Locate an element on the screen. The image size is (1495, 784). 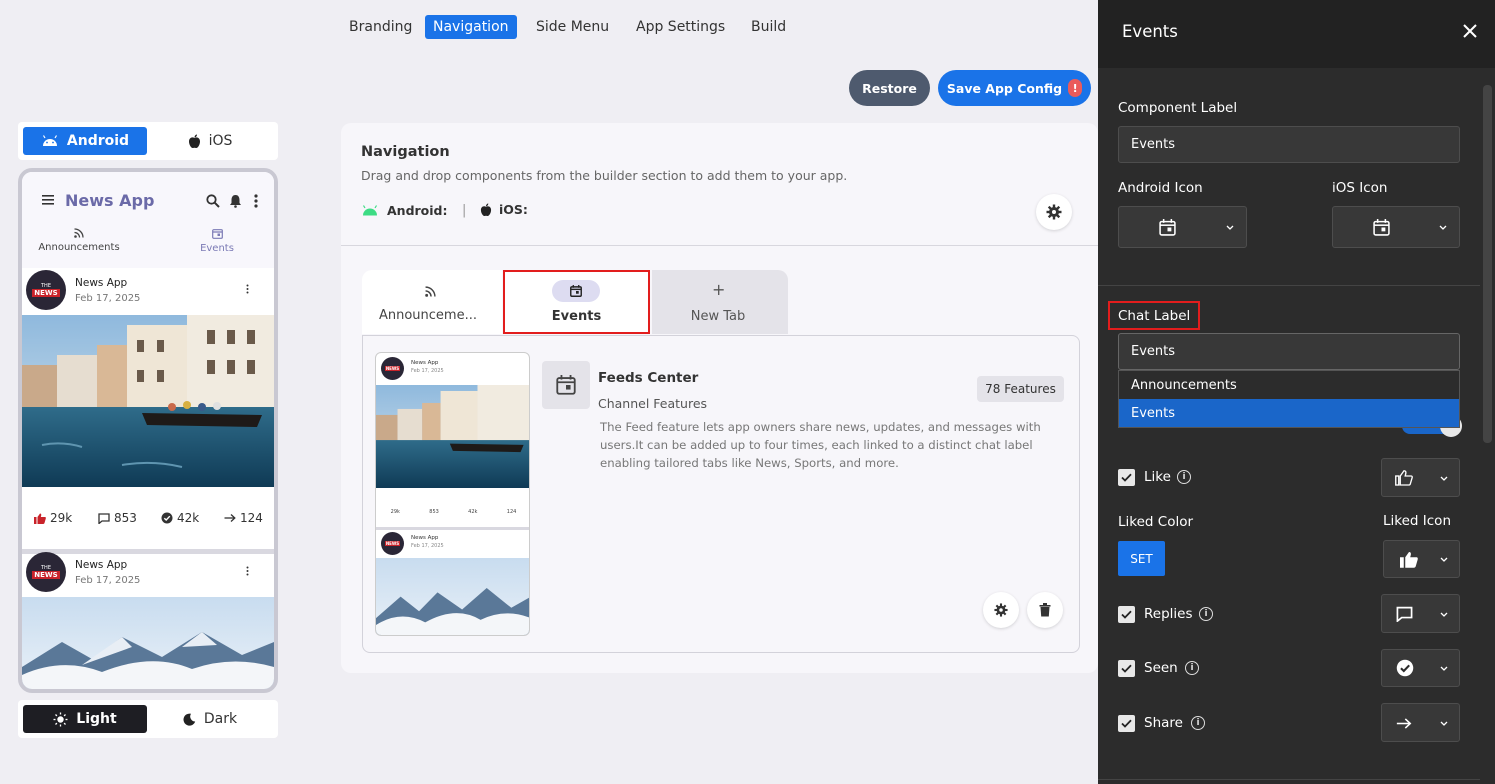
feature-icon-box is located at coordinates (566, 385).